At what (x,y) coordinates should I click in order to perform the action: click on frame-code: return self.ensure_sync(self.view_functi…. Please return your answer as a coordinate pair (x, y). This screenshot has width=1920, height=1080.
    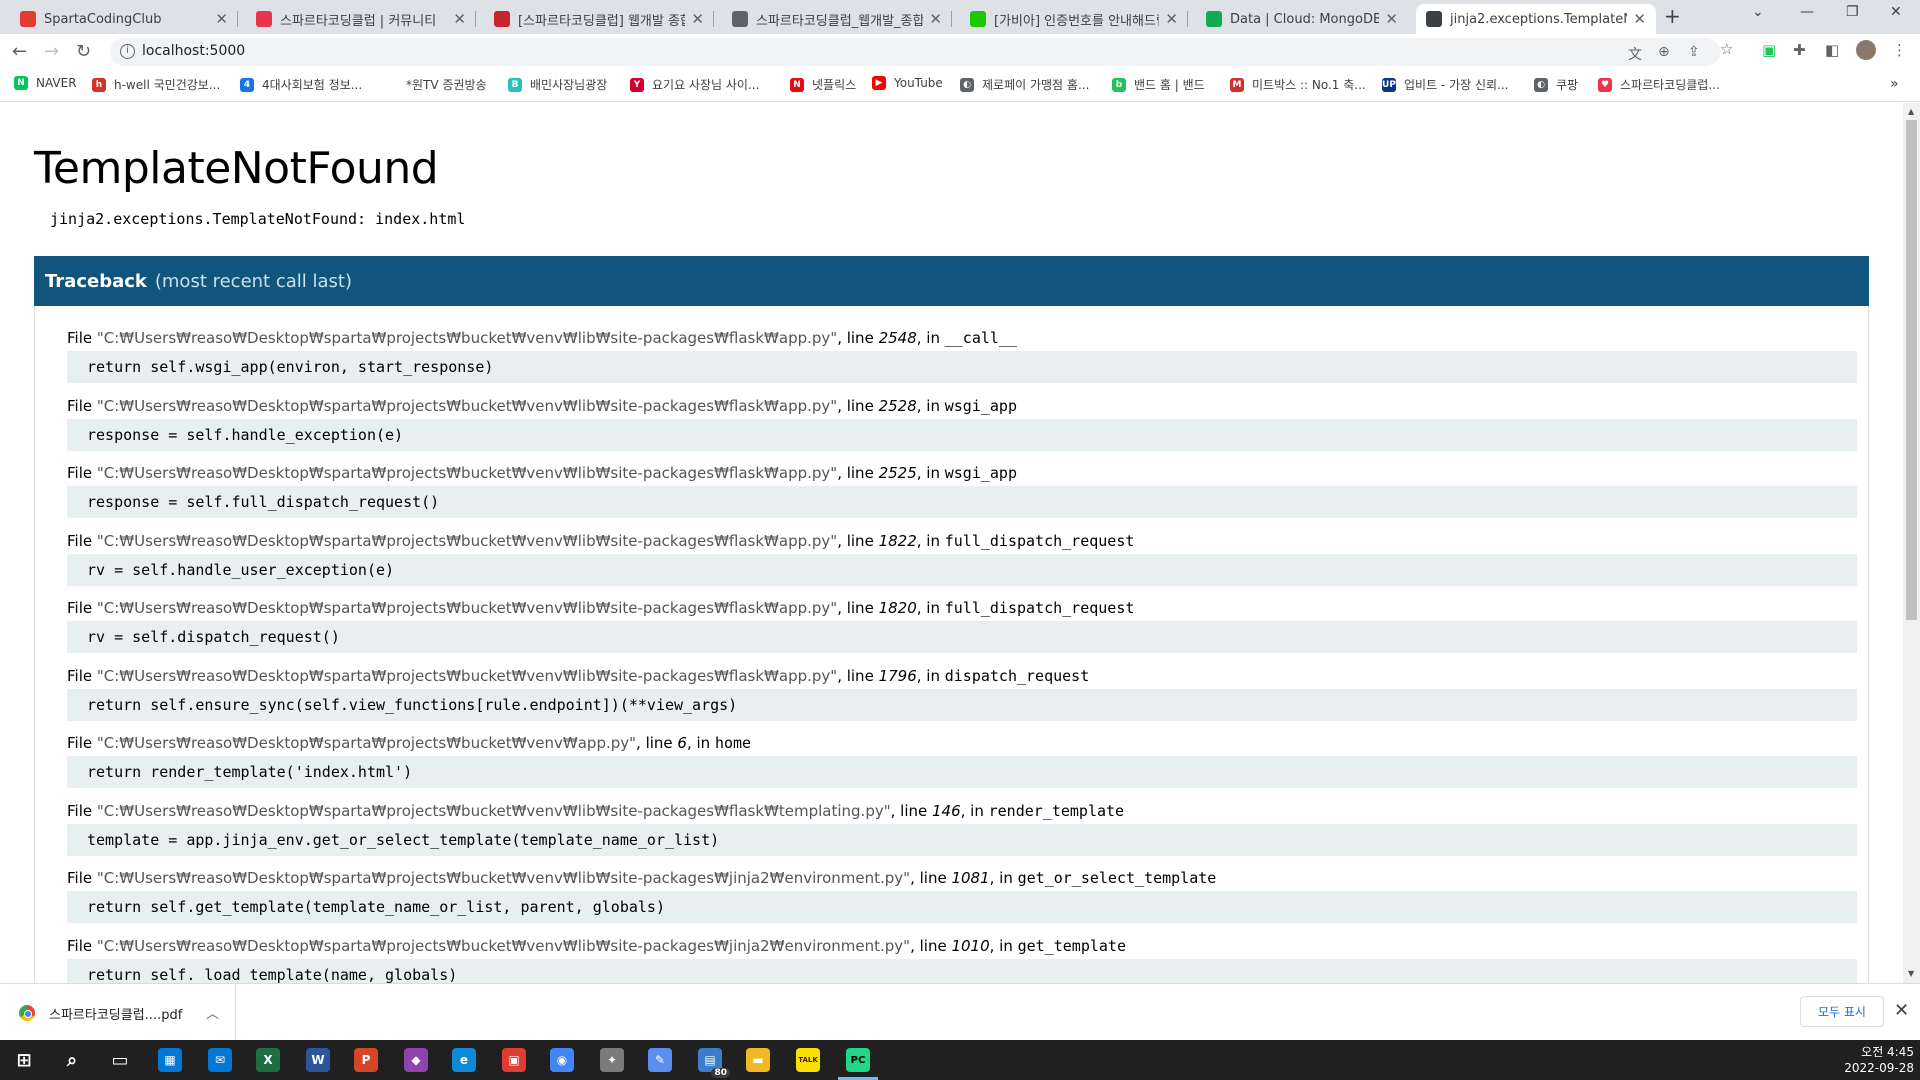
    Looking at the image, I should click on (962, 704).